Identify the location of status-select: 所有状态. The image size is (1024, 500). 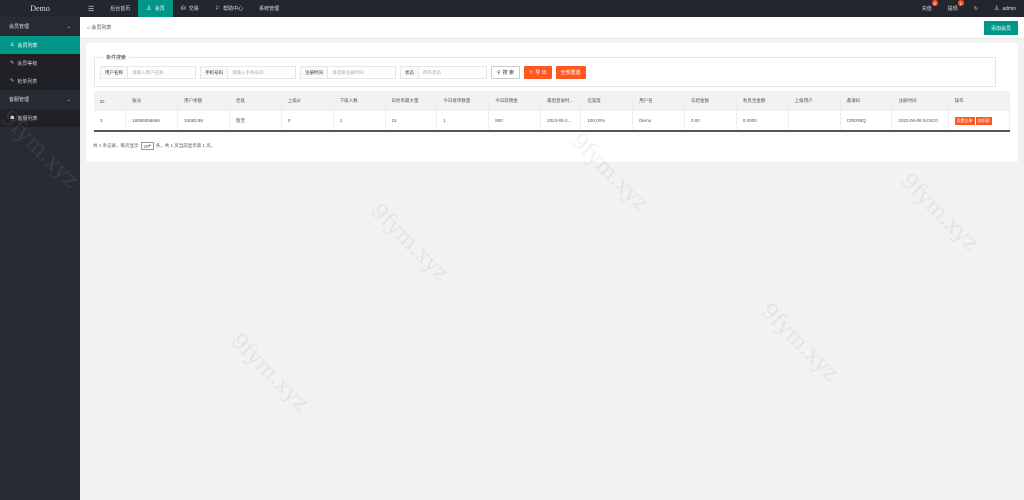
(453, 72).